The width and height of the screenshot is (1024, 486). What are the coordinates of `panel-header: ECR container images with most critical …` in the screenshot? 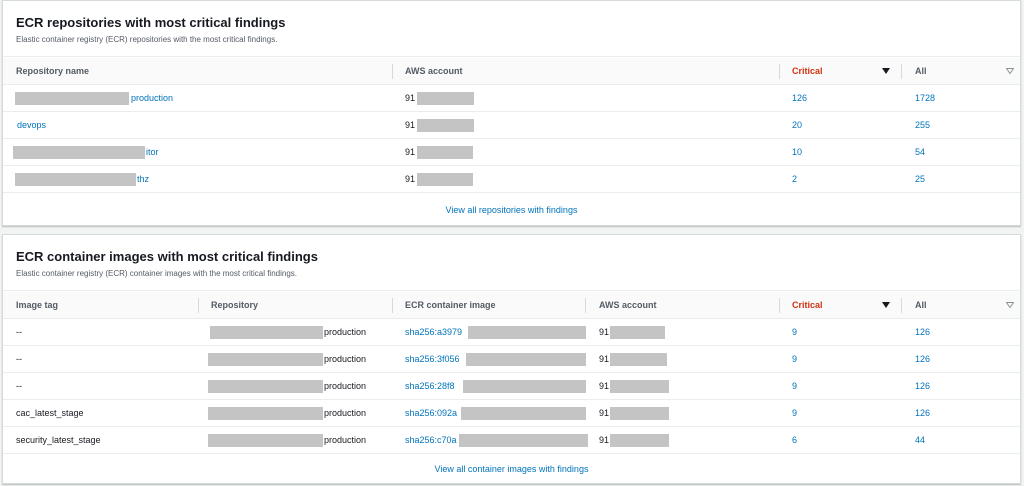 It's located at (511, 263).